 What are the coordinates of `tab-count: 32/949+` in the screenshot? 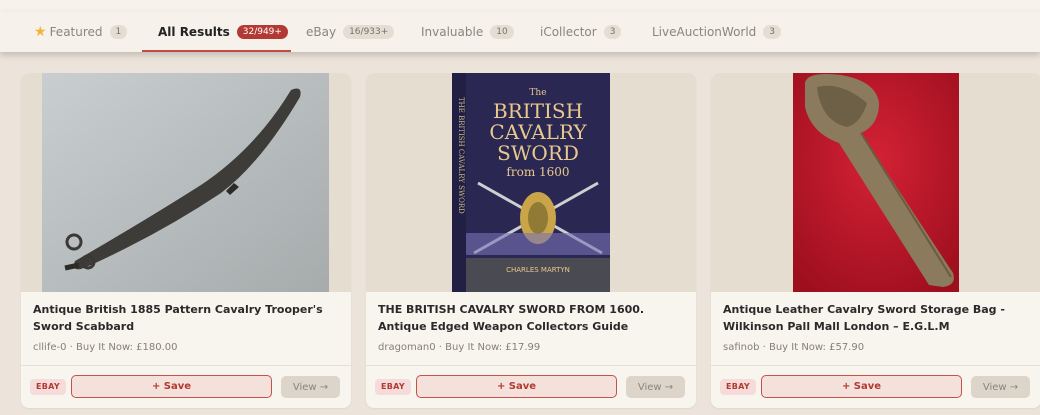 It's located at (262, 32).